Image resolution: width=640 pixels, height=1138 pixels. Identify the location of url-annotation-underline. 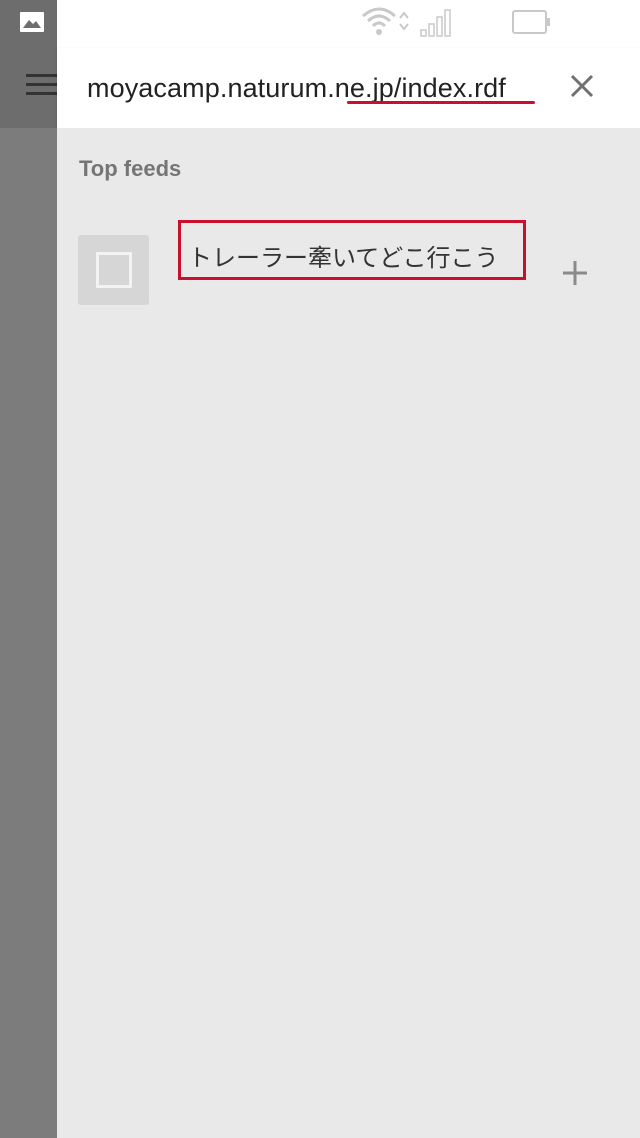
(441, 102).